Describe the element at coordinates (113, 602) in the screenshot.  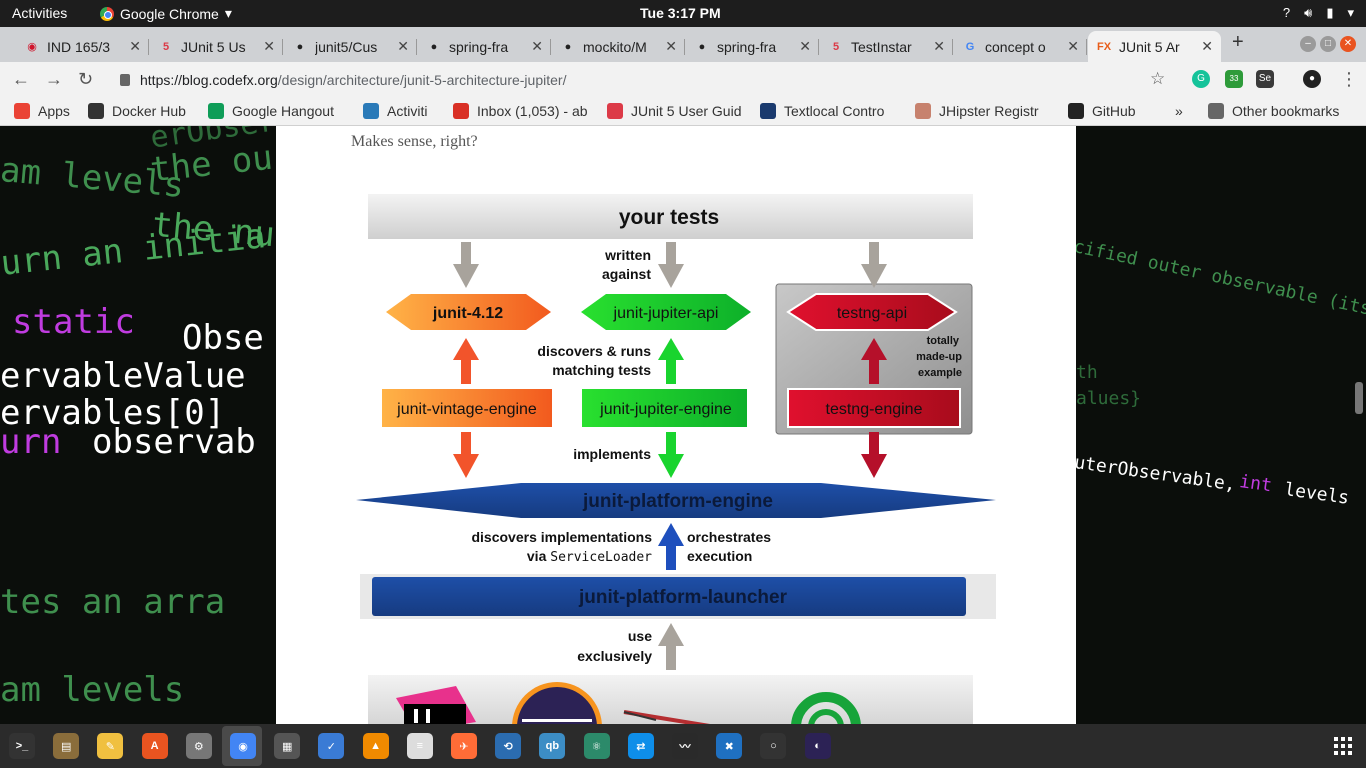
I see `background-code-line: tes an arra` at that location.